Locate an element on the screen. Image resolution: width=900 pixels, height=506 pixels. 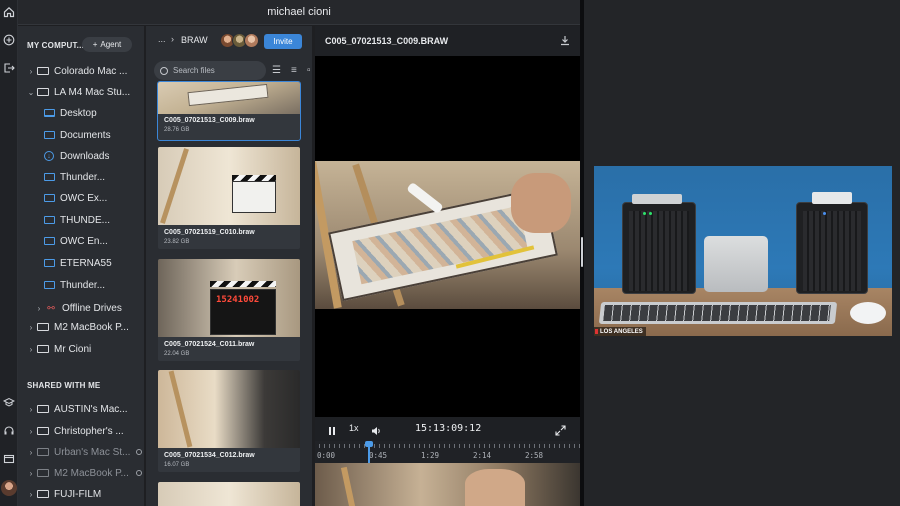
playback-speed: 1x is located at coordinates (354, 428).